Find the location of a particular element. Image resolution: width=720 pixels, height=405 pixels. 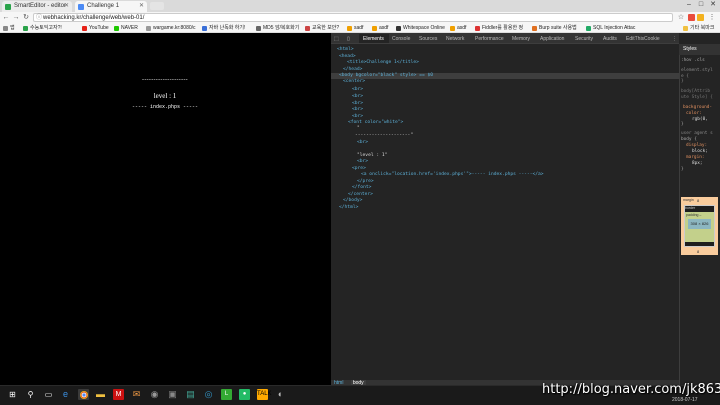

store-icon: ▤ is located at coordinates (190, 394).